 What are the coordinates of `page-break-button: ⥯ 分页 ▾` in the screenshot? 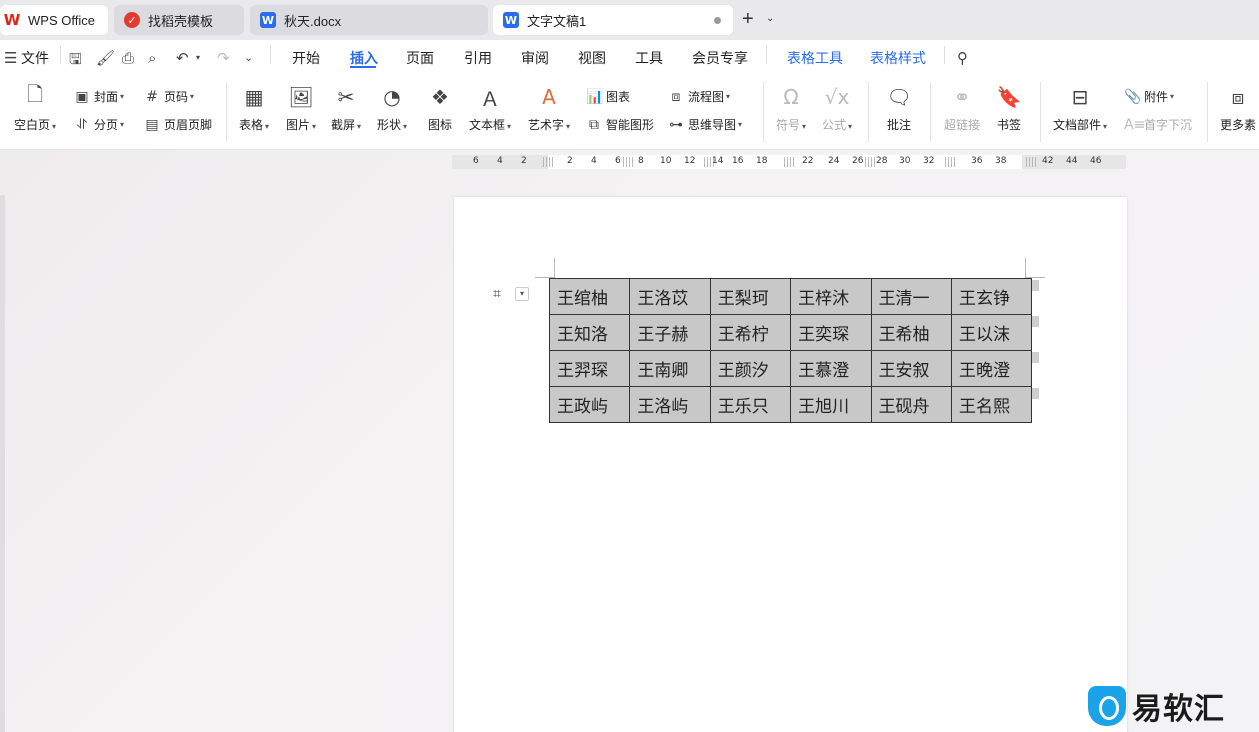 It's located at (99, 124).